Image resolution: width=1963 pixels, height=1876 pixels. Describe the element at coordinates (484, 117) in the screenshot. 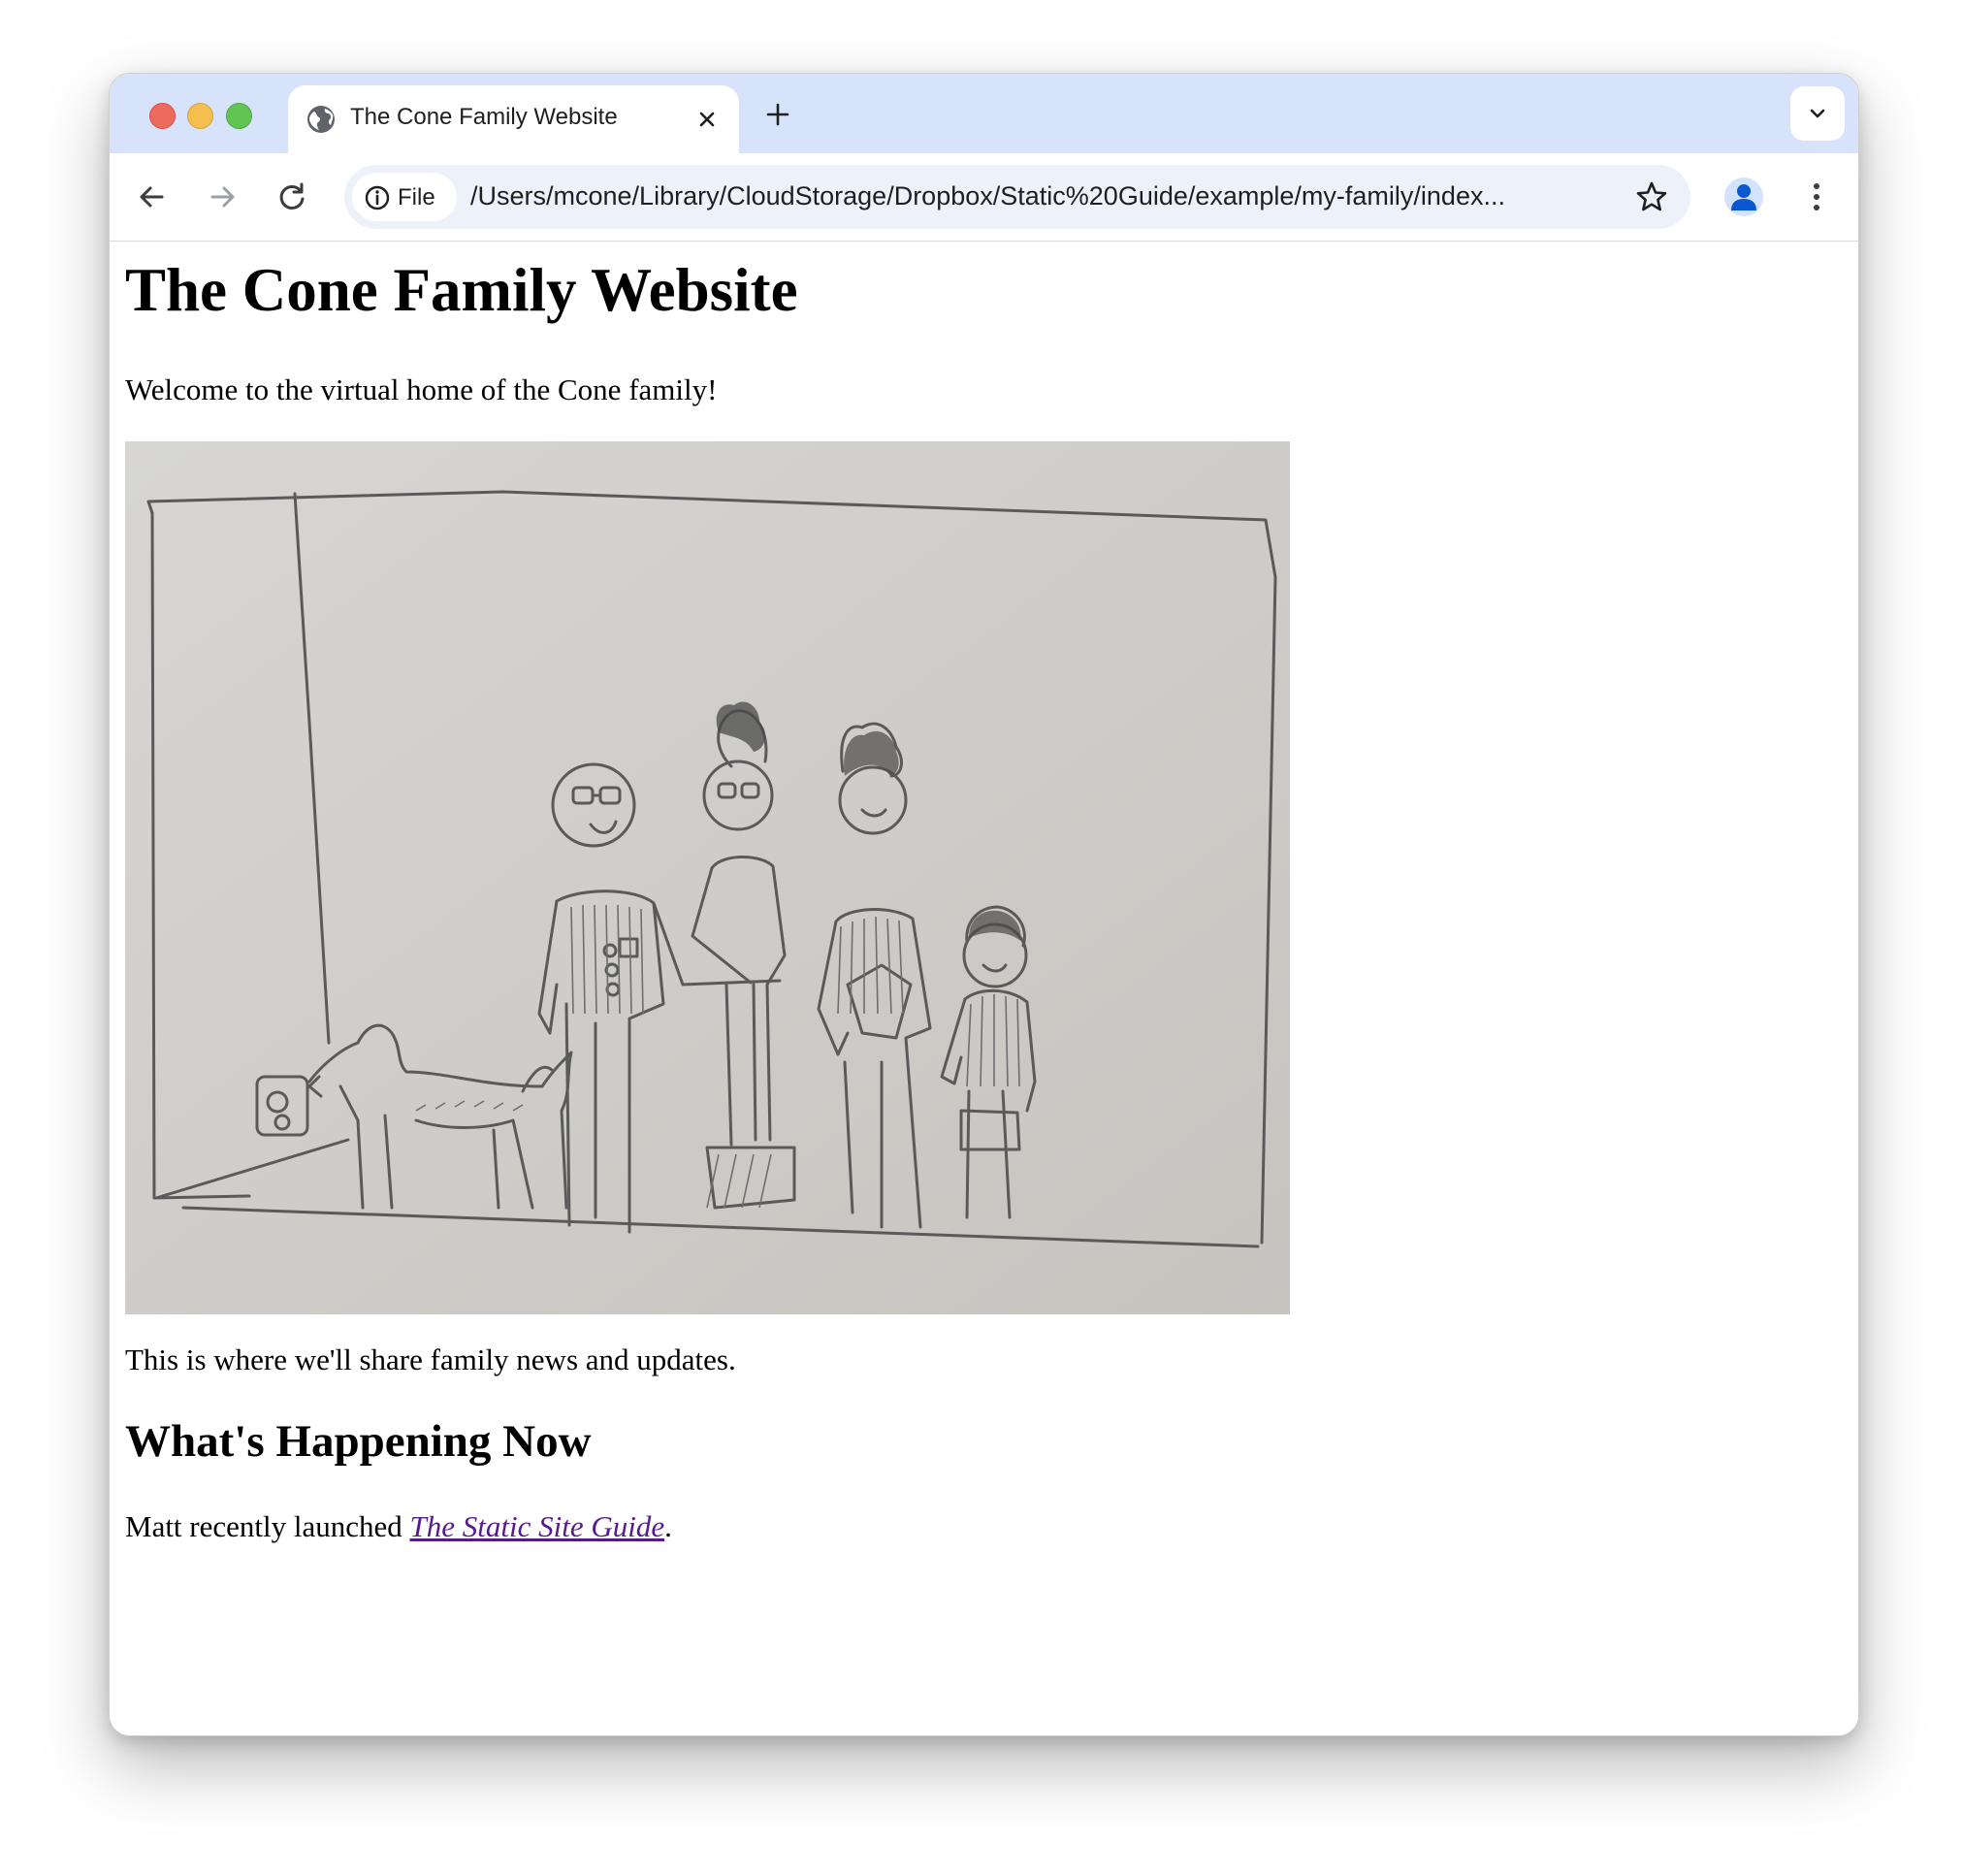

I see `tab-title: The Cone Family Website` at that location.